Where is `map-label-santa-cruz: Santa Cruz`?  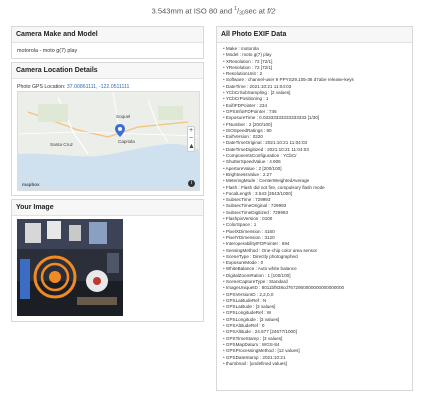 map-label-santa-cruz: Santa Cruz is located at coordinates (61, 144).